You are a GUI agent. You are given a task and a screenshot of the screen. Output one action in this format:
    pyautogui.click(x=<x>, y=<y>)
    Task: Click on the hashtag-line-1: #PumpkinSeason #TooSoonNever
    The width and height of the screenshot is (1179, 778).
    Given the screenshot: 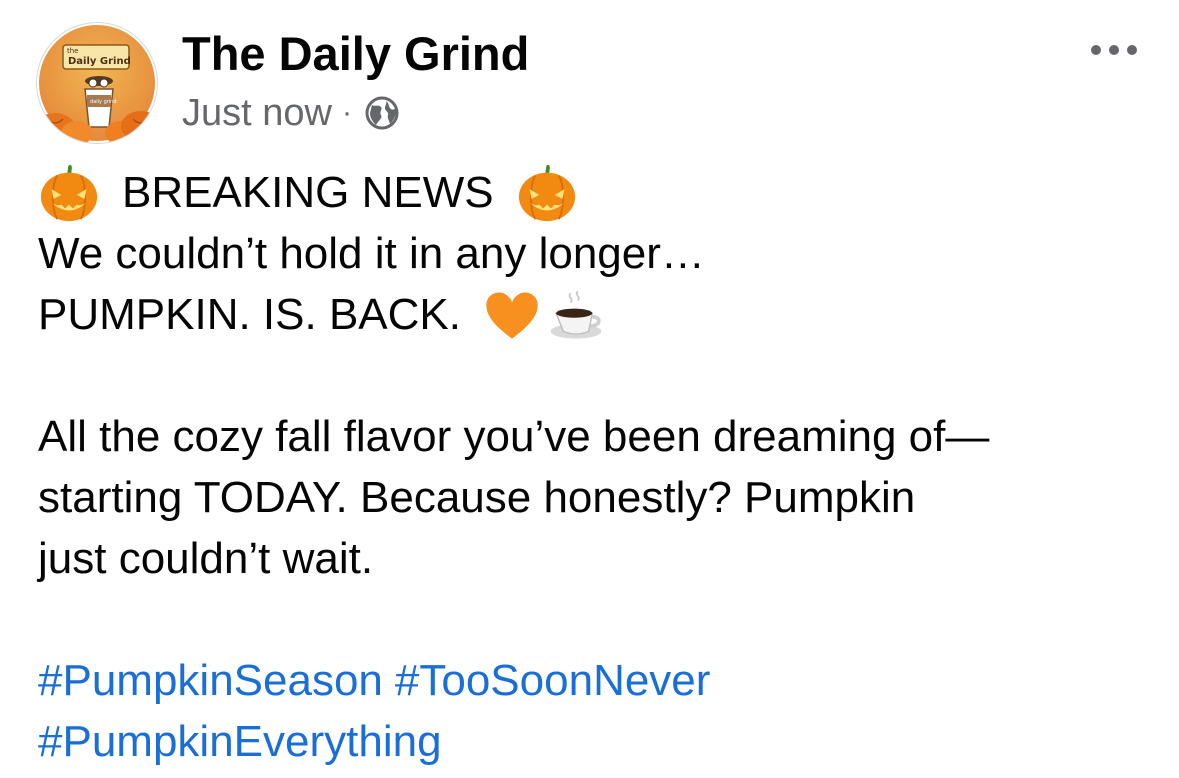 What is the action you would take?
    pyautogui.click(x=598, y=680)
    